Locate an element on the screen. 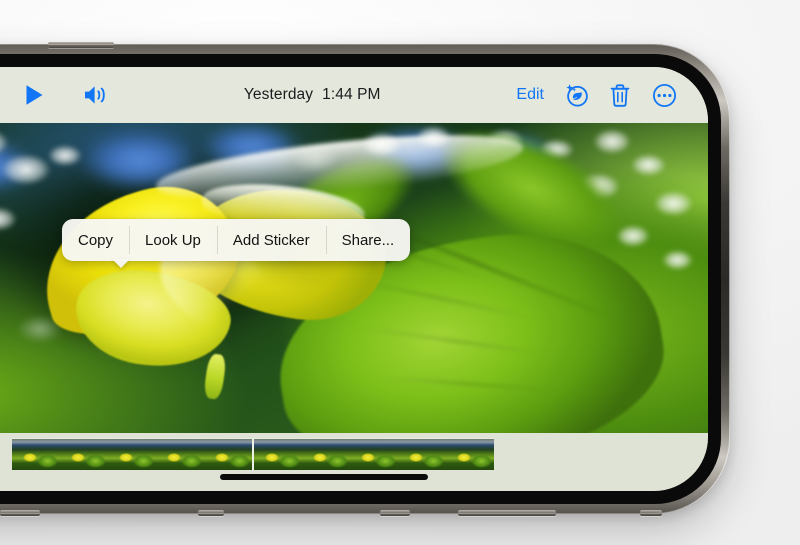  photo-datetime: Yesterday 1:44 PM is located at coordinates (312, 95).